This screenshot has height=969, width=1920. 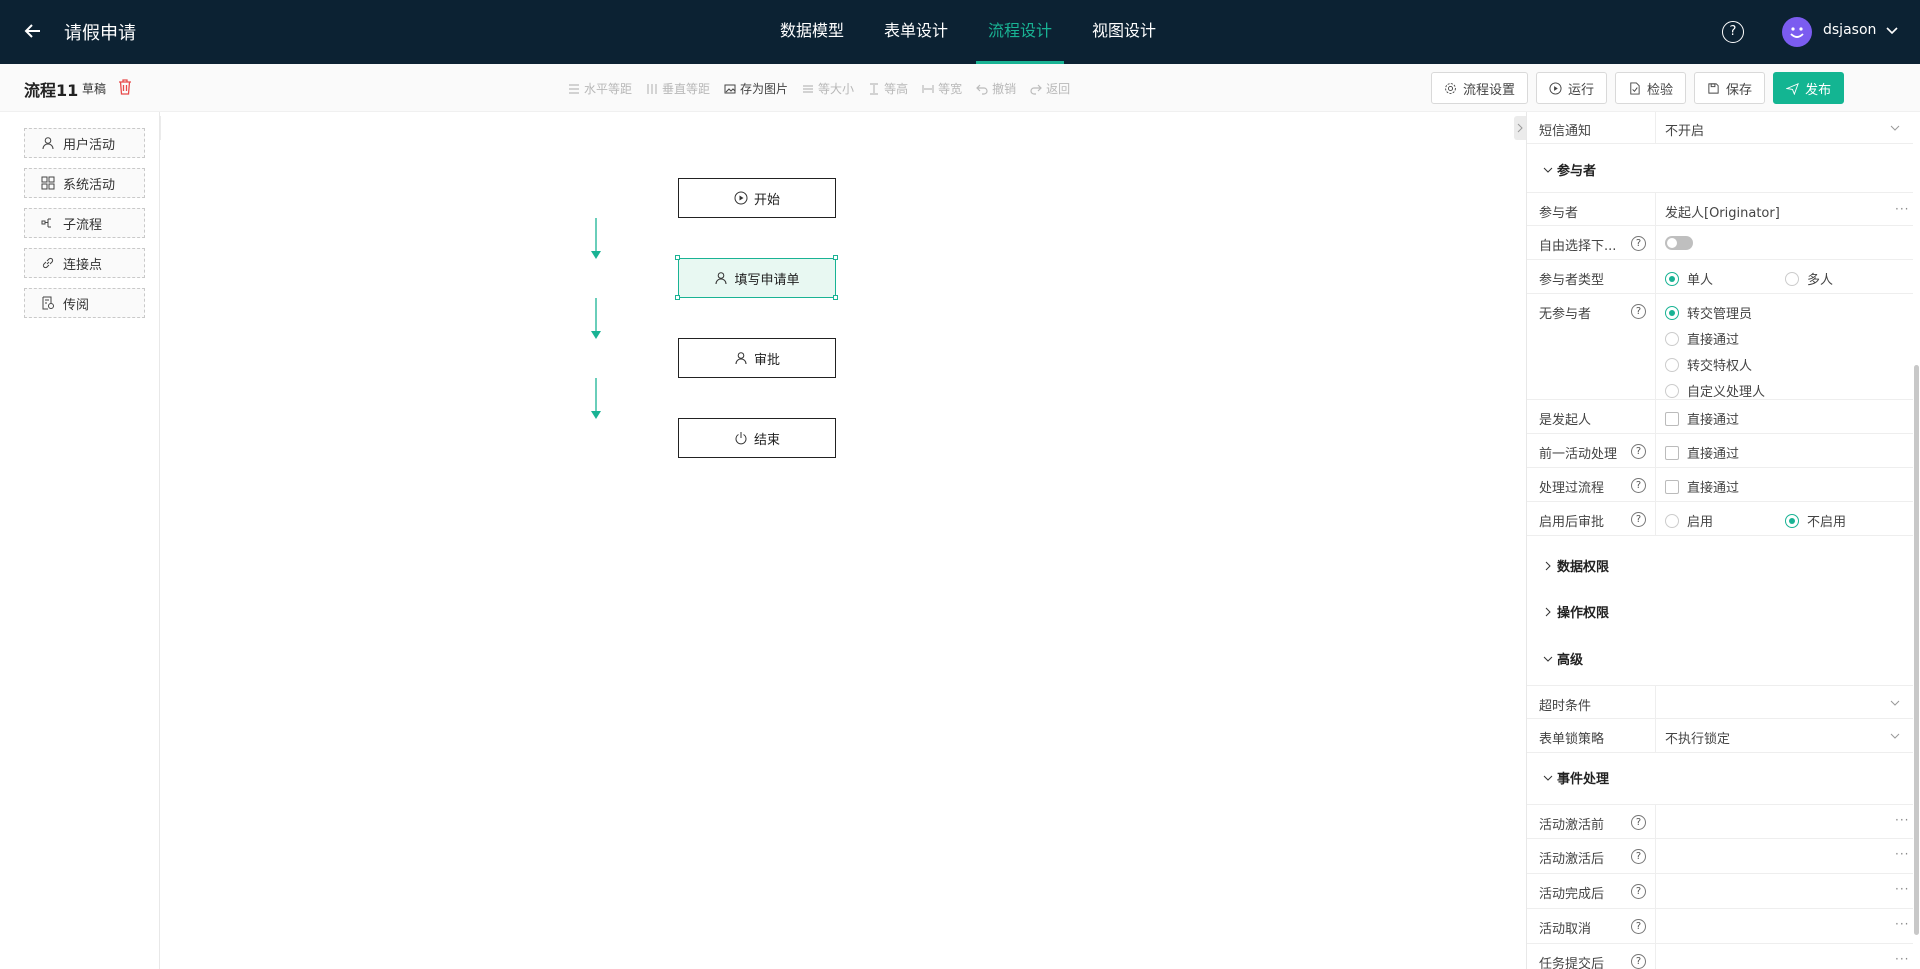 I want to click on checkbox-box, so click(x=1672, y=418).